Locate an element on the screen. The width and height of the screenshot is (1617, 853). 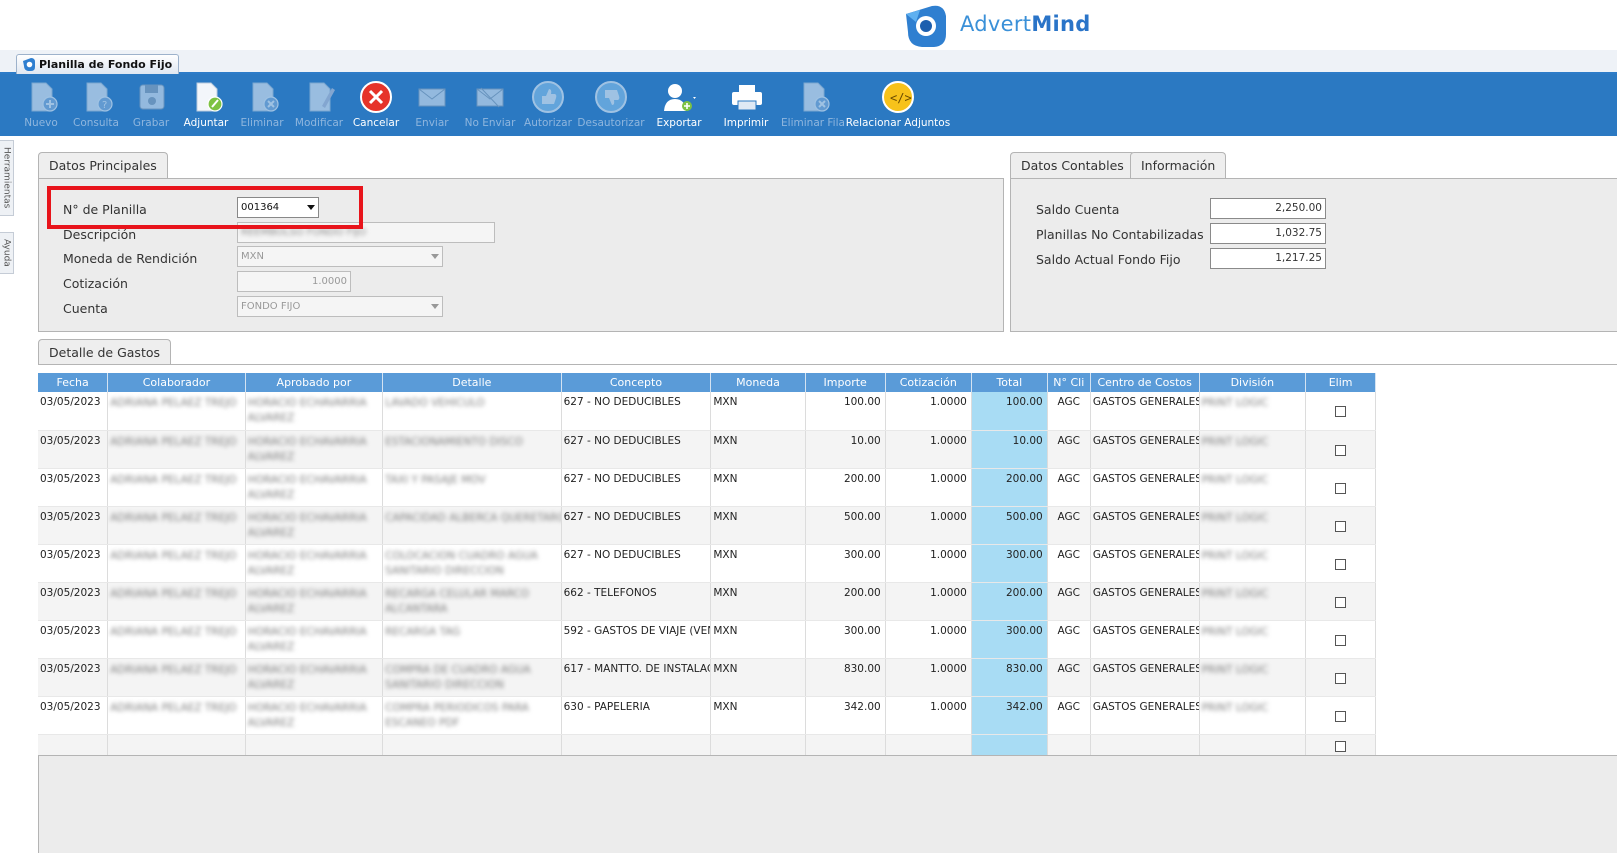
column-header: Elim is located at coordinates (1340, 382).